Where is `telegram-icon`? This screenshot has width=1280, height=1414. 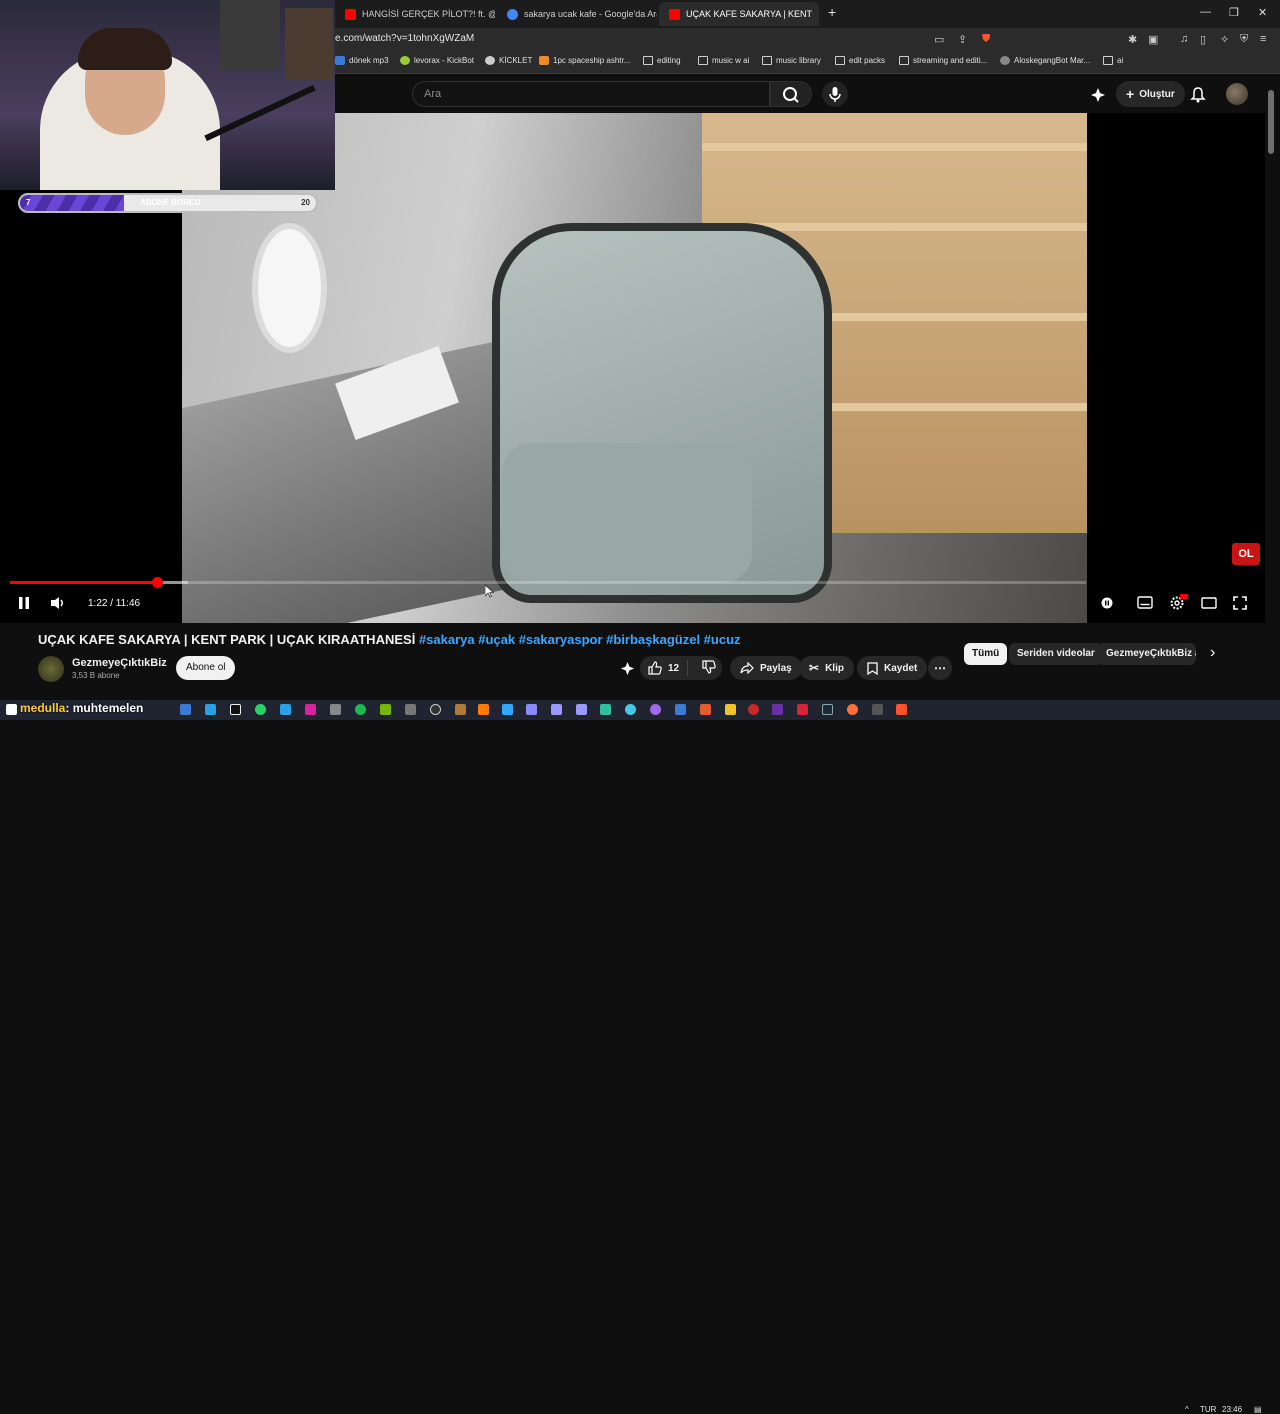 telegram-icon is located at coordinates (285, 709).